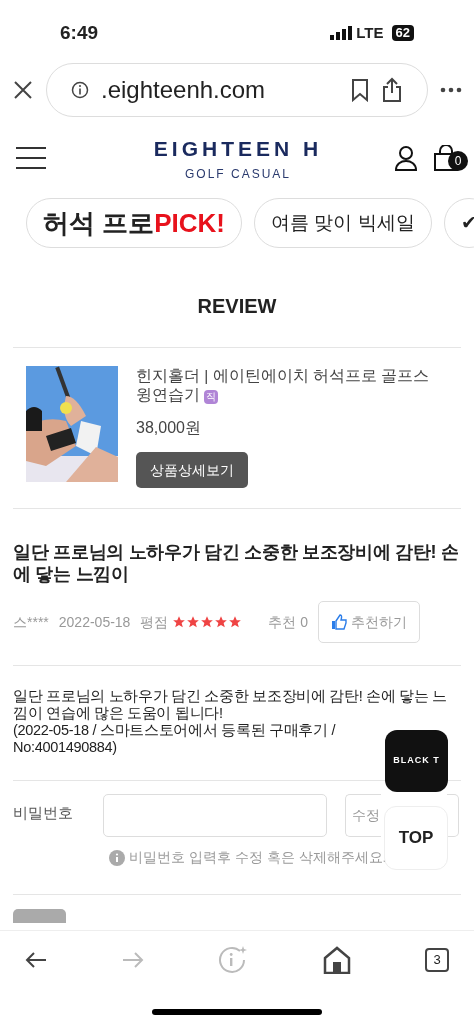 Image resolution: width=474 pixels, height=1024 pixels. Describe the element at coordinates (23, 90) in the screenshot. I see `close-icon` at that location.